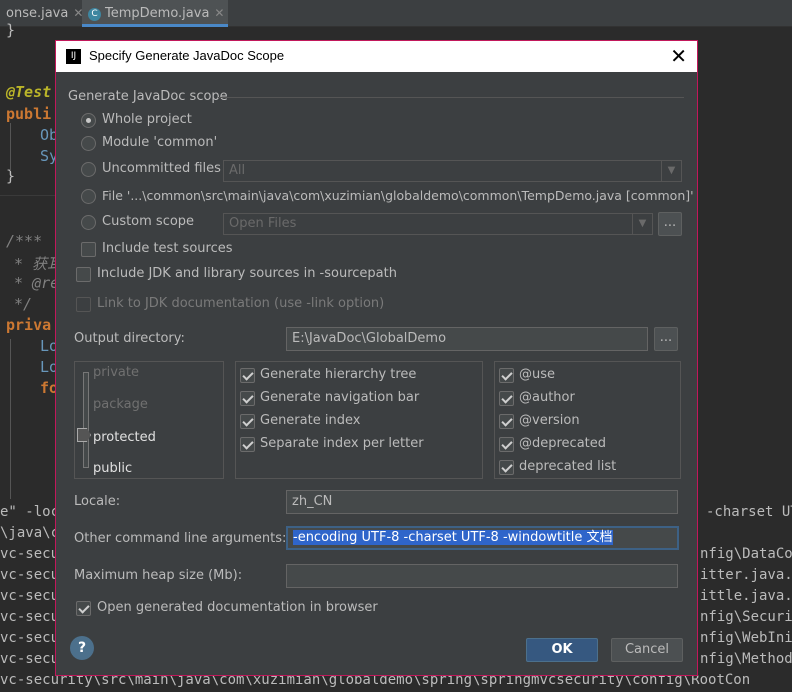  What do you see at coordinates (237, 170) in the screenshot?
I see `combo-value: All` at bounding box center [237, 170].